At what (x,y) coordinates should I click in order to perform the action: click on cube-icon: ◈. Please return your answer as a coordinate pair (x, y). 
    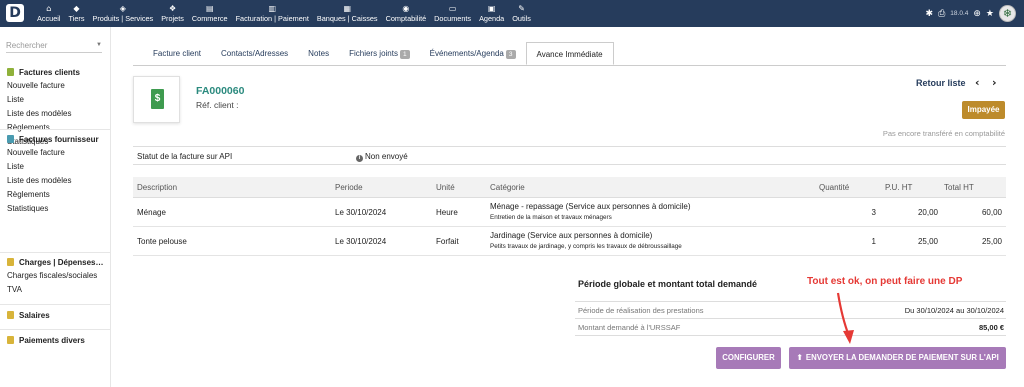
    Looking at the image, I should click on (122, 8).